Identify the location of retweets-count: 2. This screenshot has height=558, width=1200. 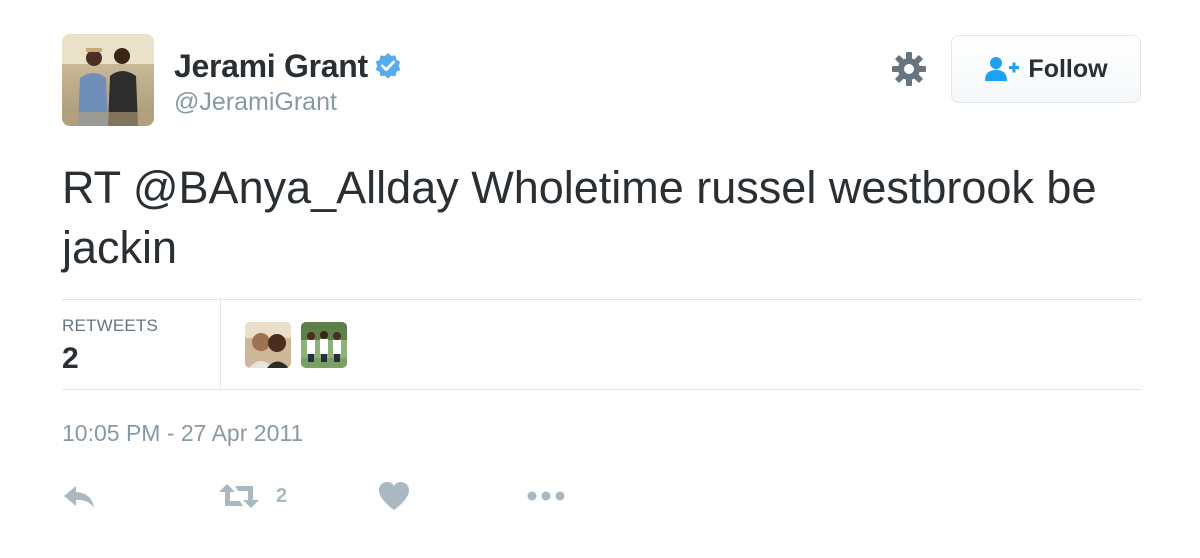
(70, 359).